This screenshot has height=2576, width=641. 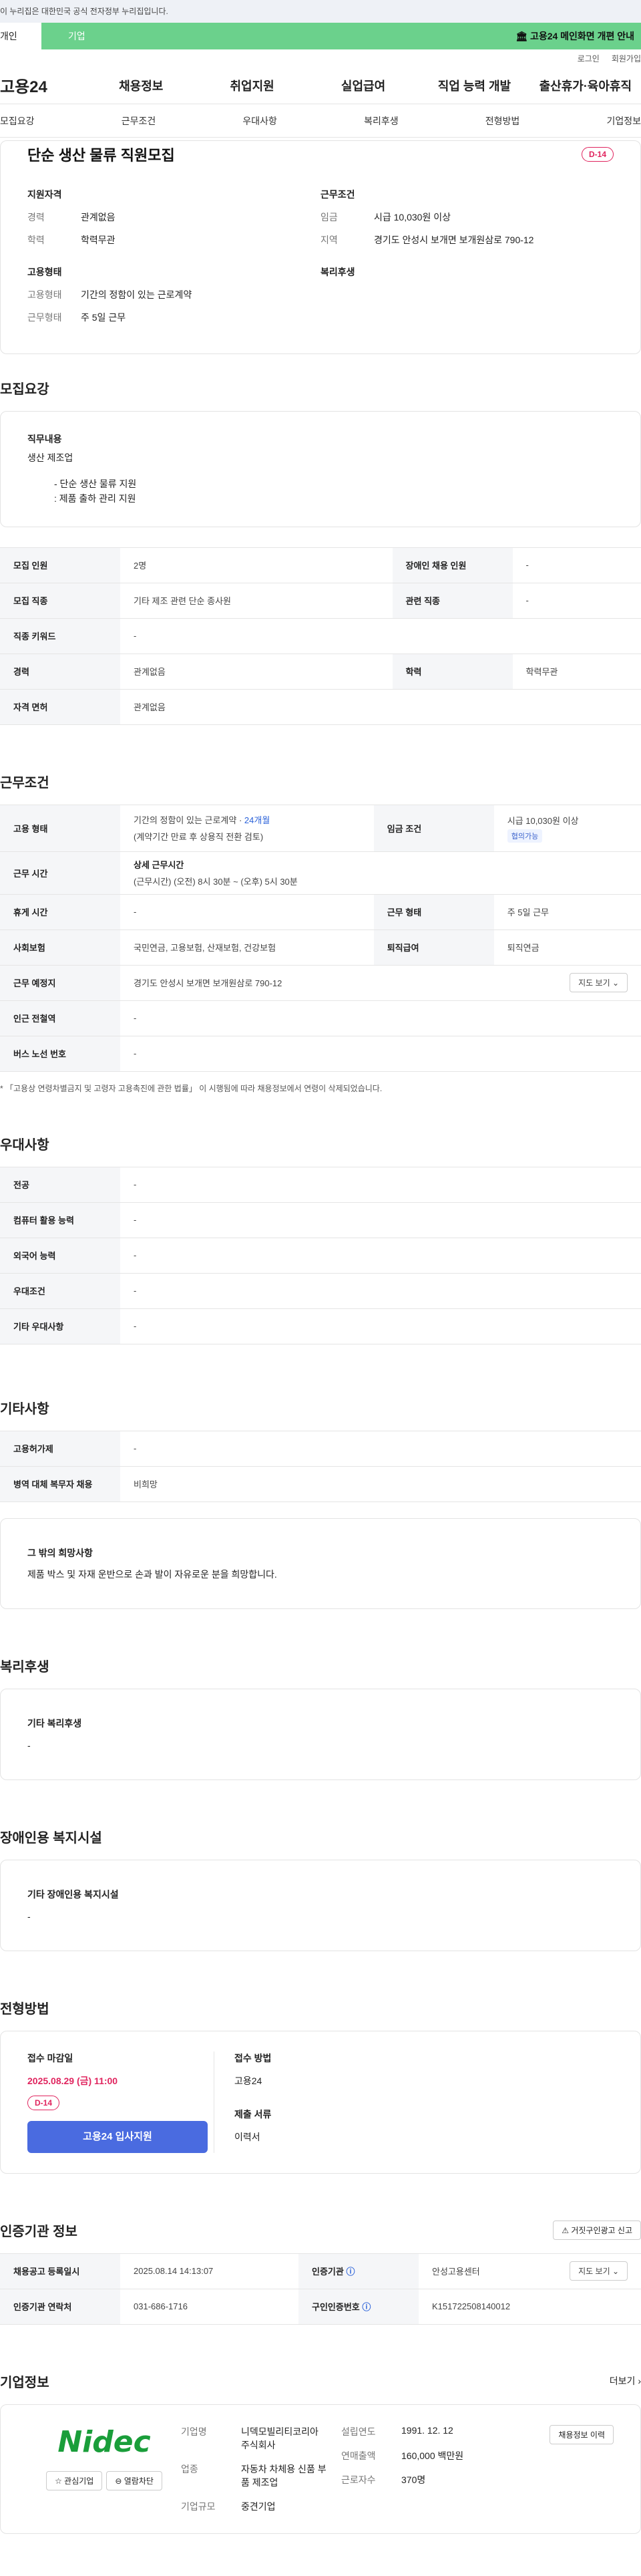 I want to click on table-cell: 학력무관, so click(x=576, y=672).